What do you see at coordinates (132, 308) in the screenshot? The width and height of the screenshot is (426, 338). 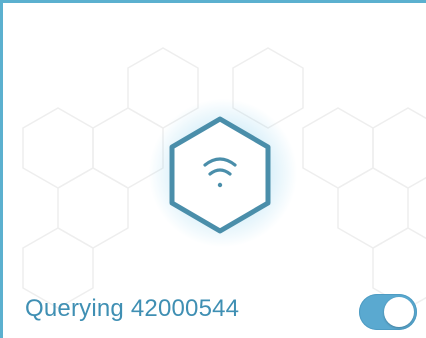 I see `query-status-text: Querying 42000544` at bounding box center [132, 308].